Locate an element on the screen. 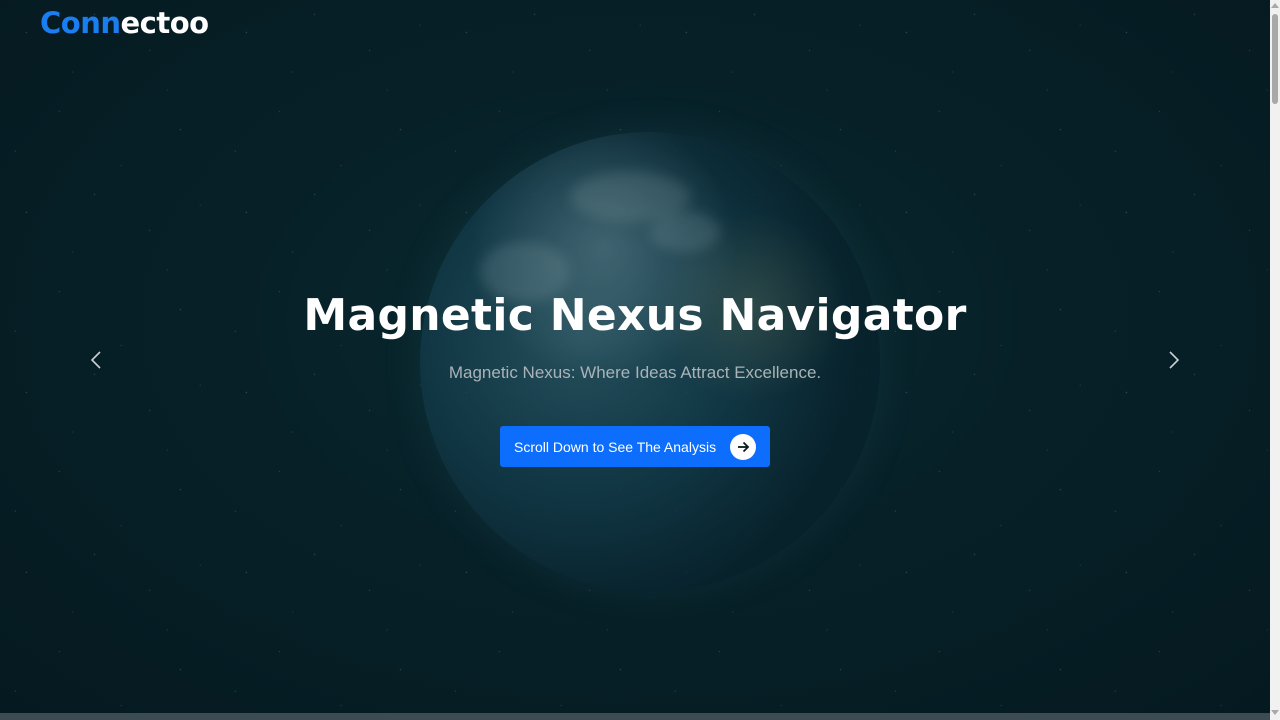  page-scrollbar is located at coordinates (1275, 360).